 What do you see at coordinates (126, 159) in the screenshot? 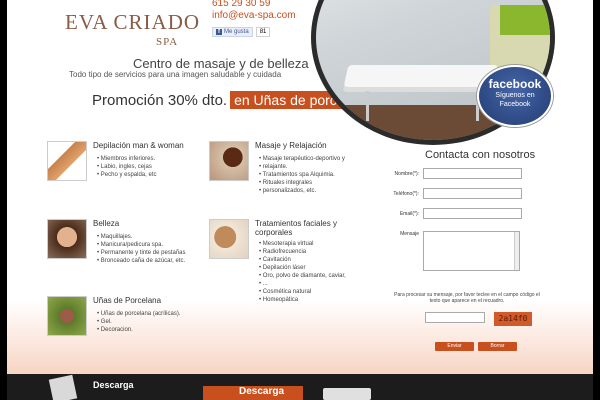
I see `service-item: Miembros inferiores.` at bounding box center [126, 159].